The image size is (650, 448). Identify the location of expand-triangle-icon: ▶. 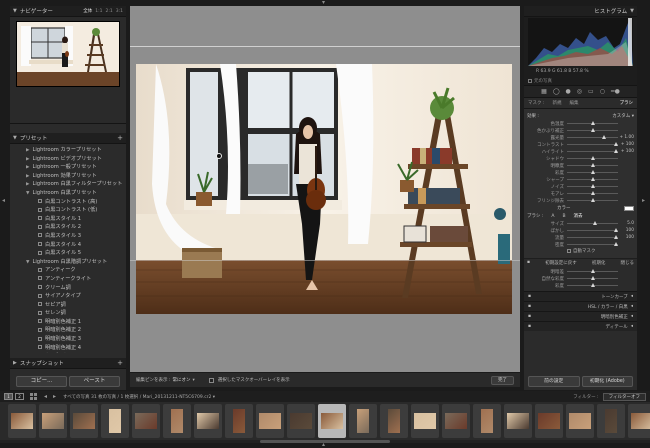
(15, 363).